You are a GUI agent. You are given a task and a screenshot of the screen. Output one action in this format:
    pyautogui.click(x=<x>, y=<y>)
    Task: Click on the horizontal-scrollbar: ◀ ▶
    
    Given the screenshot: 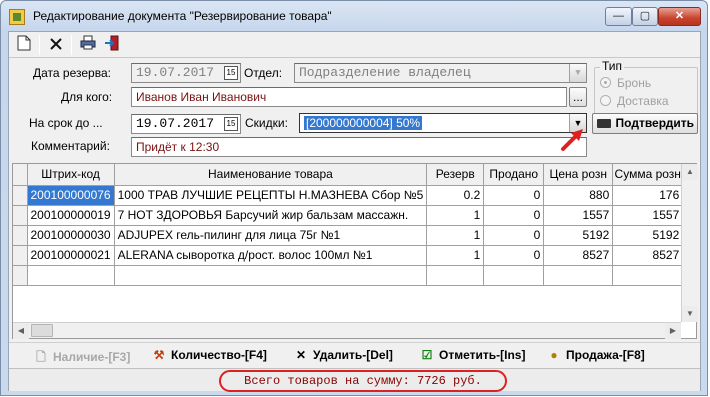 What is the action you would take?
    pyautogui.click(x=347, y=330)
    